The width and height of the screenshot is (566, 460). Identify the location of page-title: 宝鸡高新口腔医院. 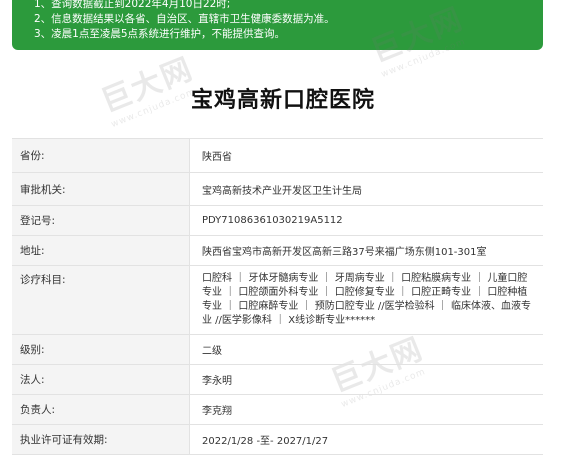
(282, 100).